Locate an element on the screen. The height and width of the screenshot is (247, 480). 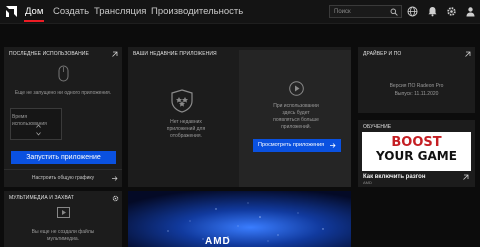
hero-banner: AMD is located at coordinates (239, 219).